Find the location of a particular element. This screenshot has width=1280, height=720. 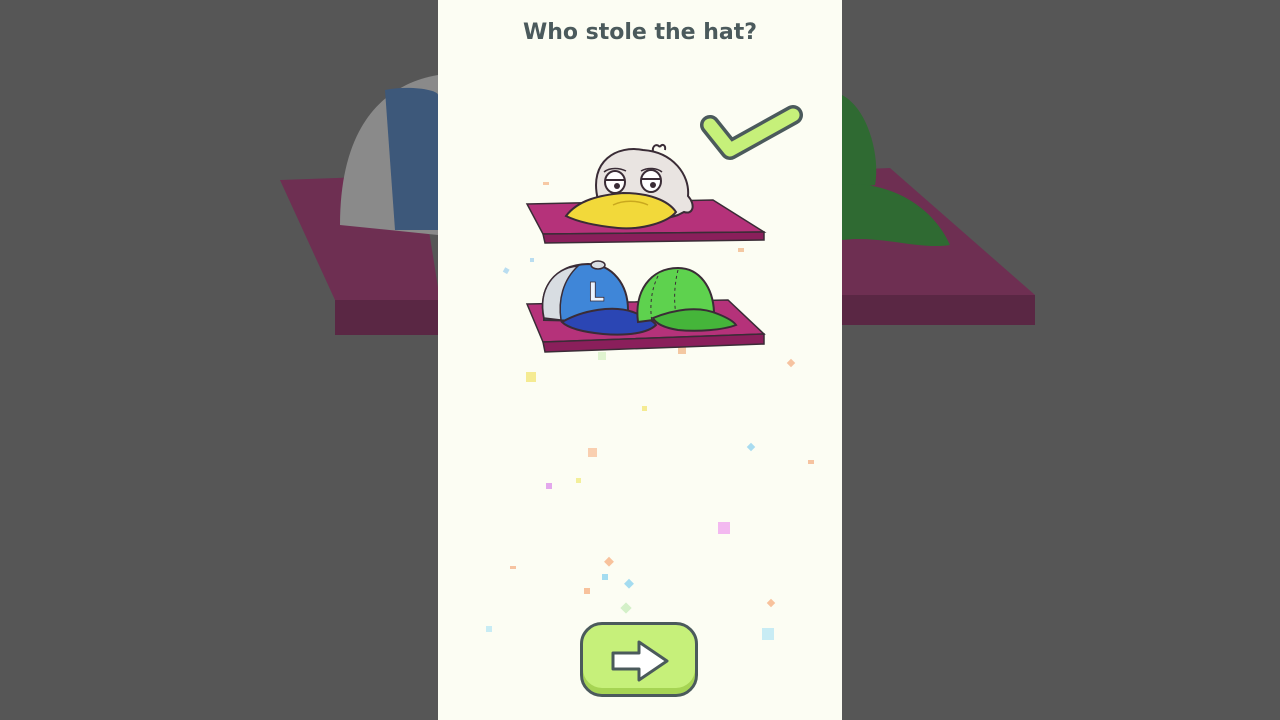

duck-thief is located at coordinates (629, 186).